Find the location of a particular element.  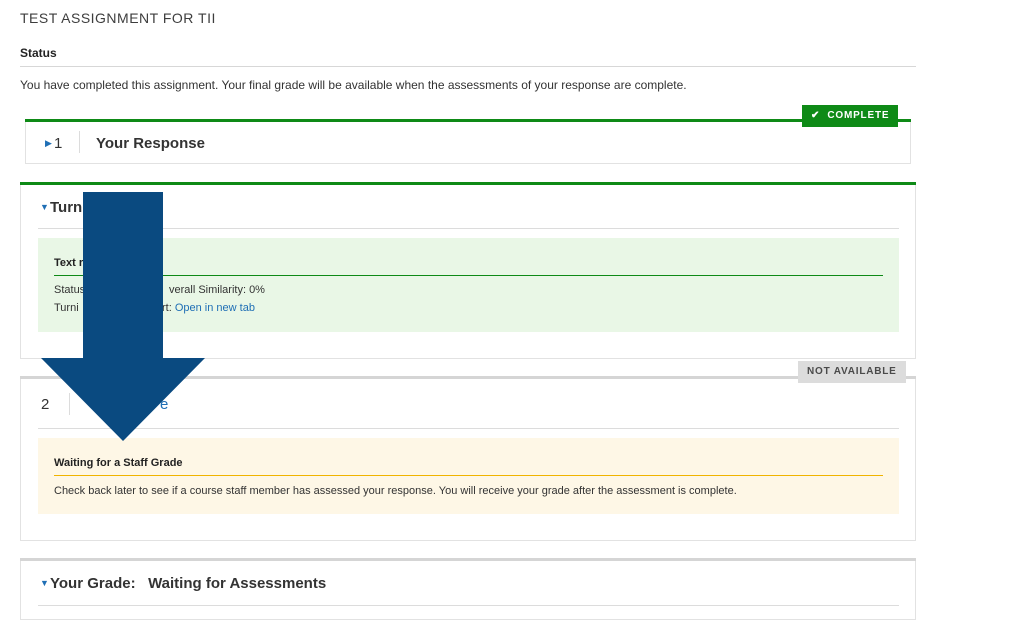

grade-topbar is located at coordinates (468, 559).